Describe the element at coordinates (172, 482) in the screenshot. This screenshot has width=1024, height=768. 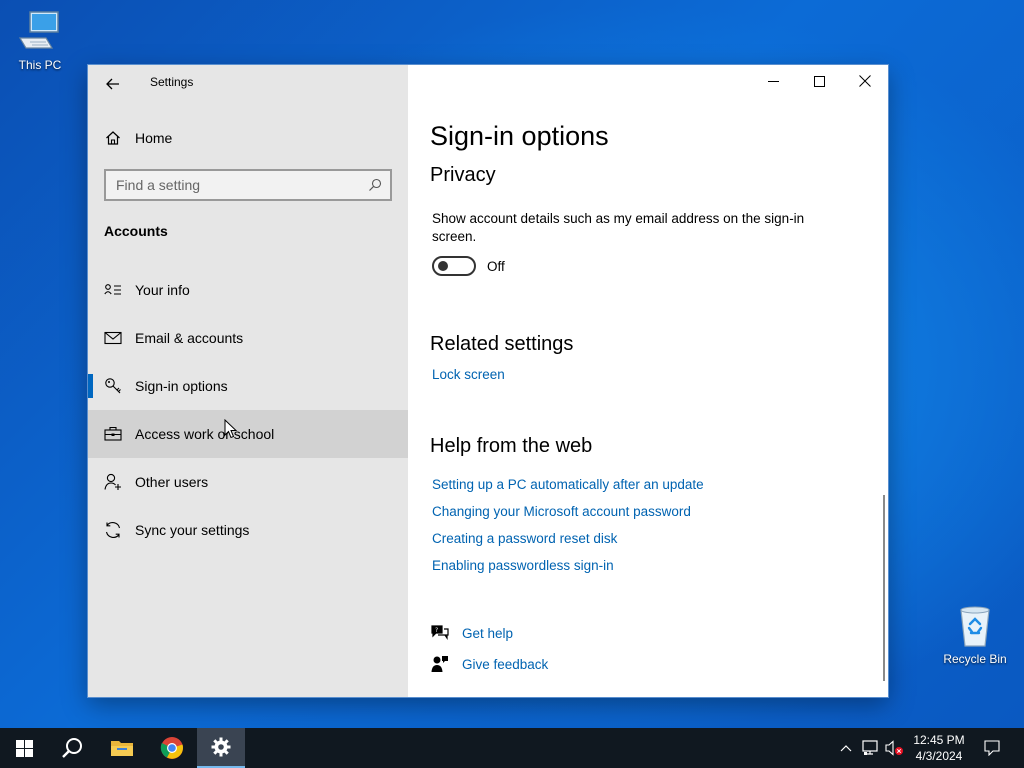
I see `sidebar-item-label: Other users` at that location.